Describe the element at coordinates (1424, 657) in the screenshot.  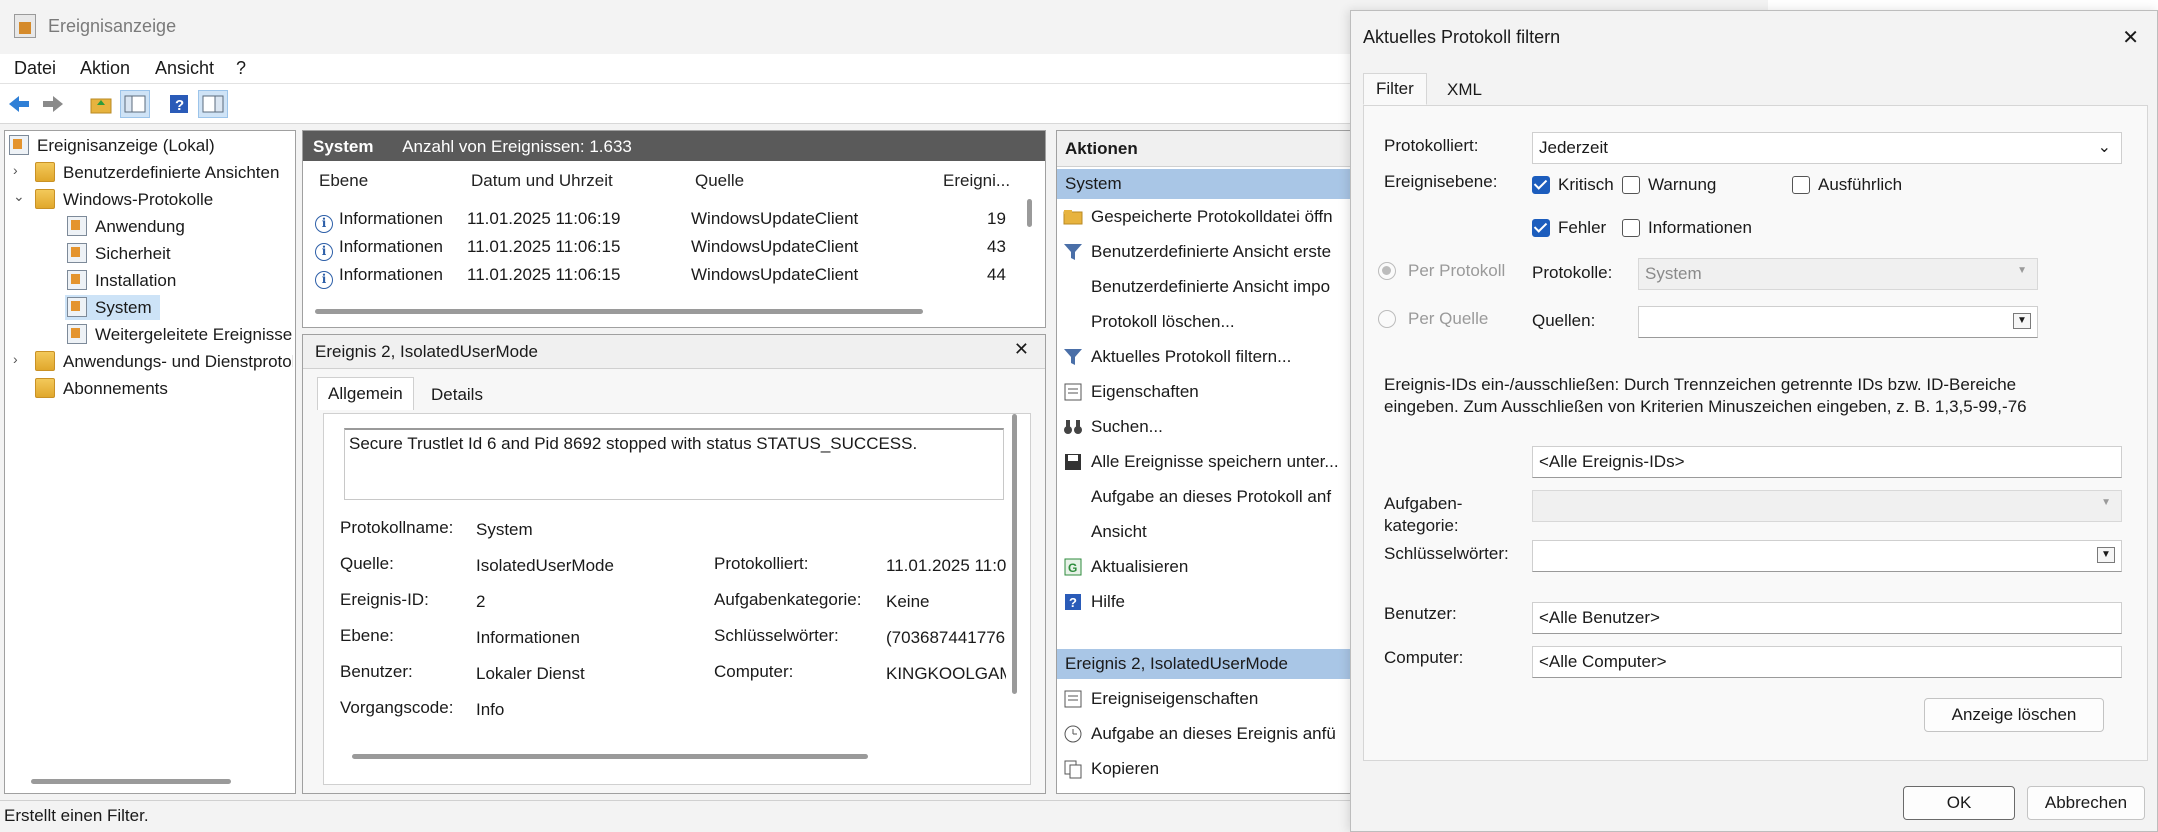
I see `computer-label: Computer:` at that location.